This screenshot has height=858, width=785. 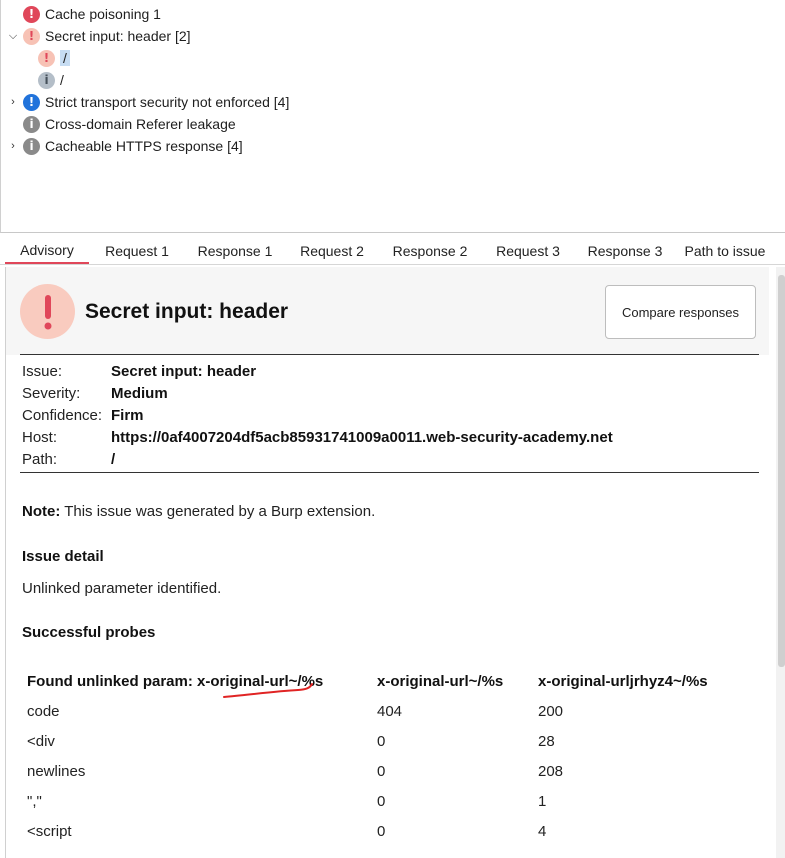 I want to click on tree-item-cache-poisoning: ! Cache poisoning 1, so click(x=92, y=14).